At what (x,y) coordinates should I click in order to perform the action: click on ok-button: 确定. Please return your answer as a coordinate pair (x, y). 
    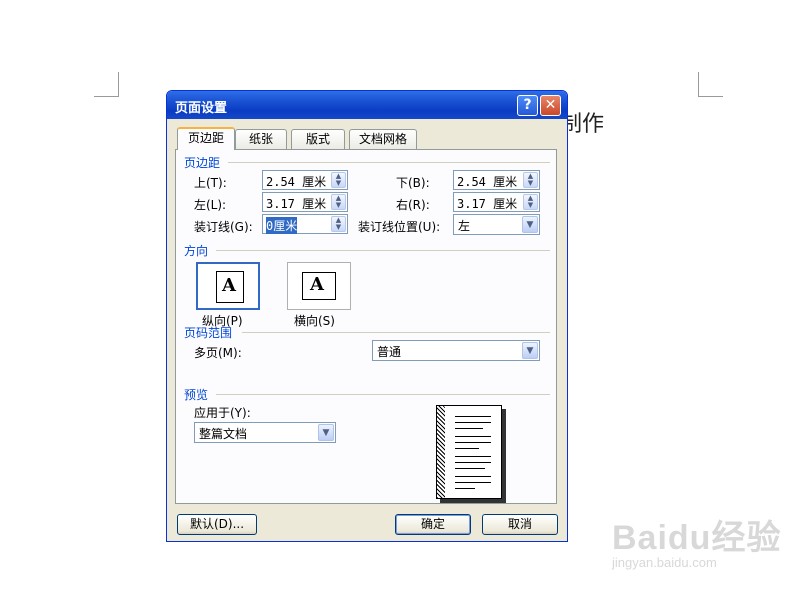
    Looking at the image, I should click on (433, 524).